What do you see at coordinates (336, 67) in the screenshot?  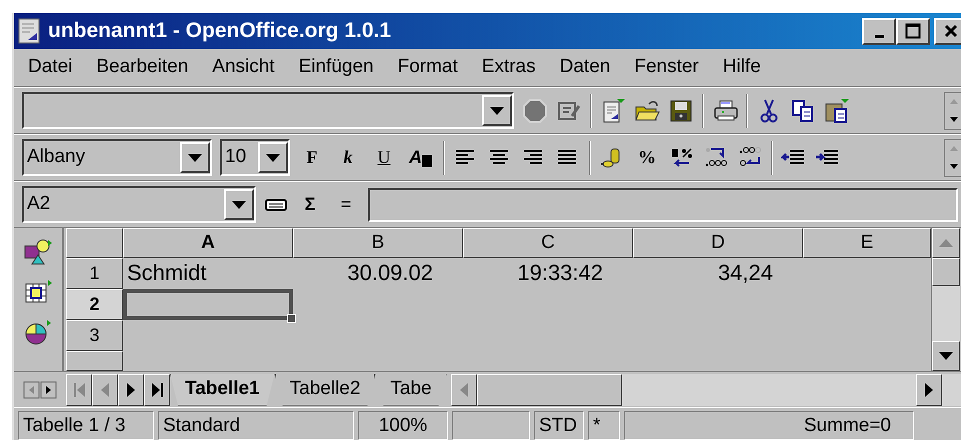 I see `menu-item: Einfügen` at bounding box center [336, 67].